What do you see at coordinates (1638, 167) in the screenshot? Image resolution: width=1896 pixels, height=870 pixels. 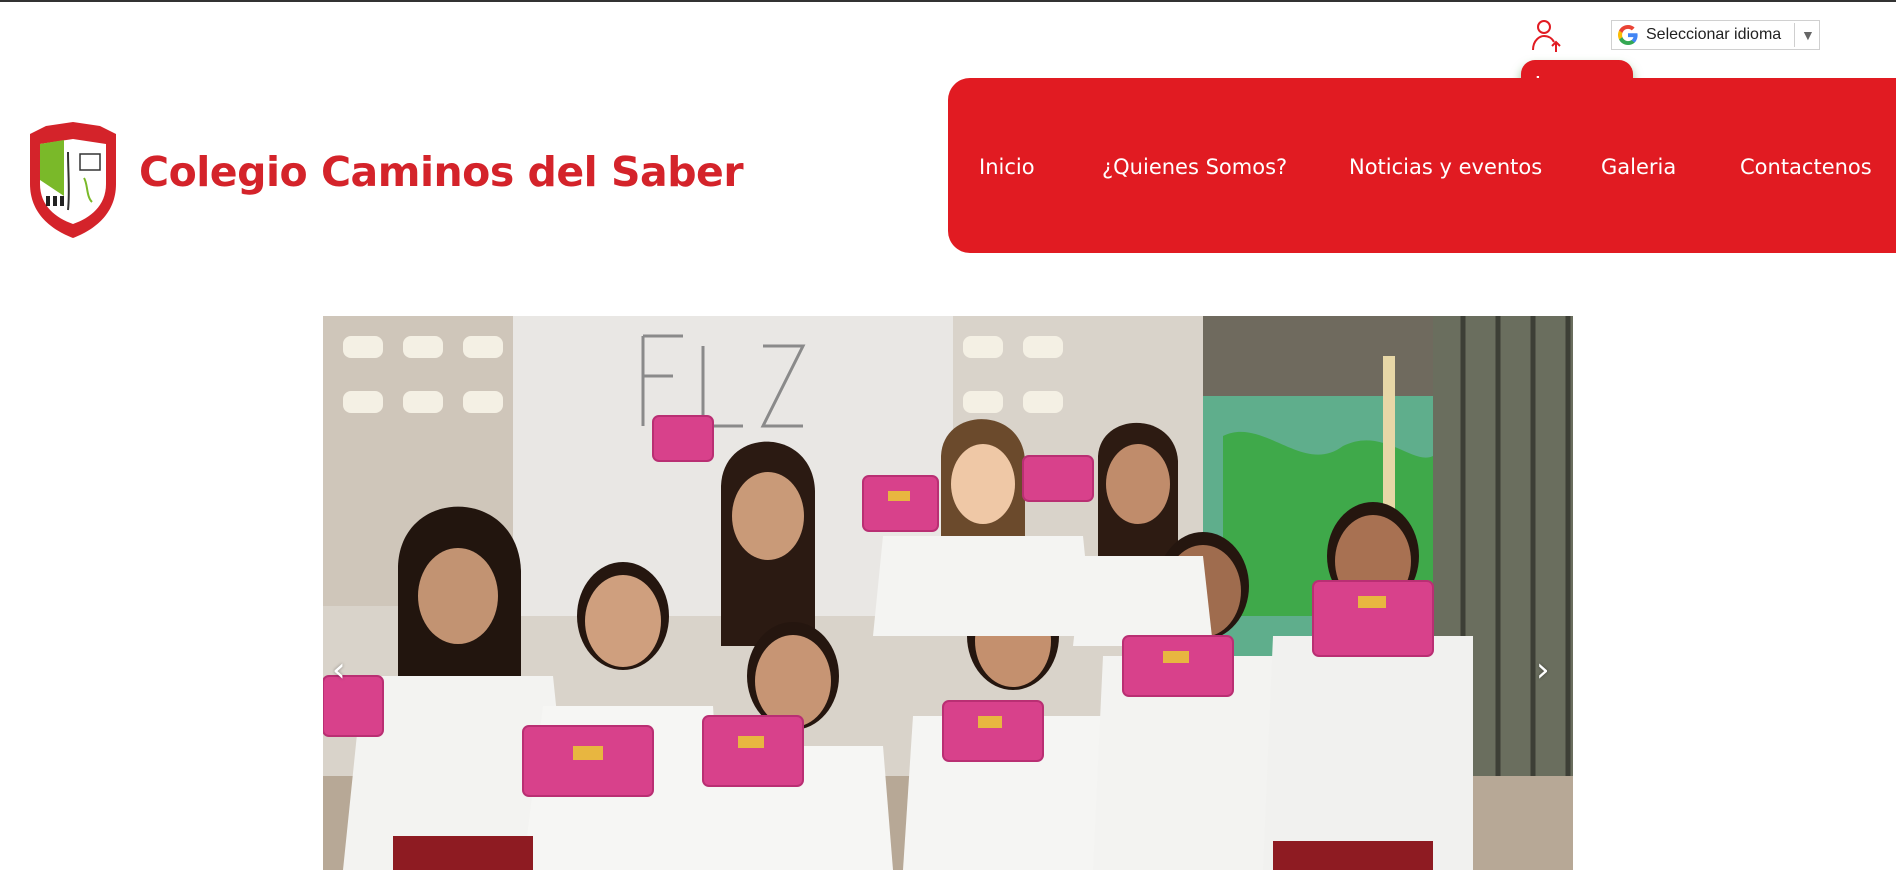 I see `nav-item-galeria: Galeria` at bounding box center [1638, 167].